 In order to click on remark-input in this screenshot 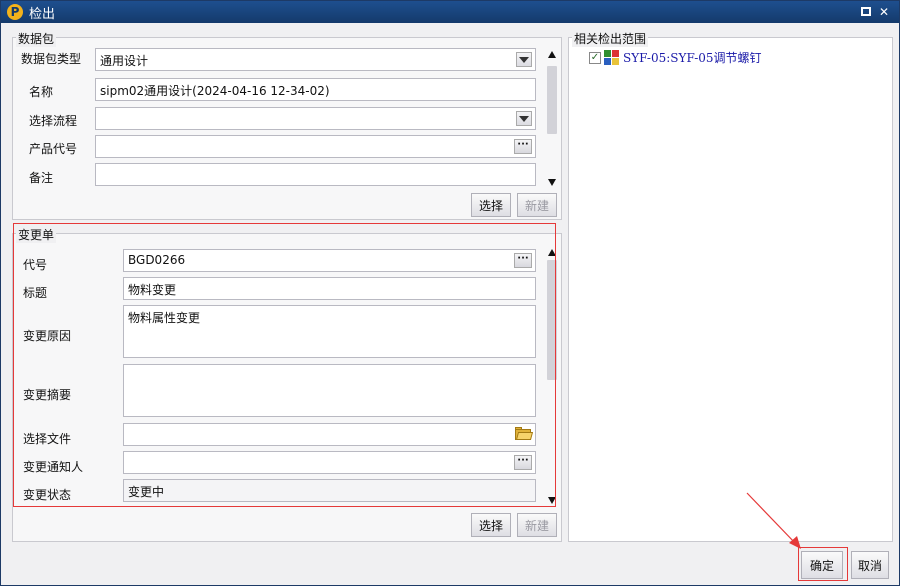, I will do `click(315, 174)`.